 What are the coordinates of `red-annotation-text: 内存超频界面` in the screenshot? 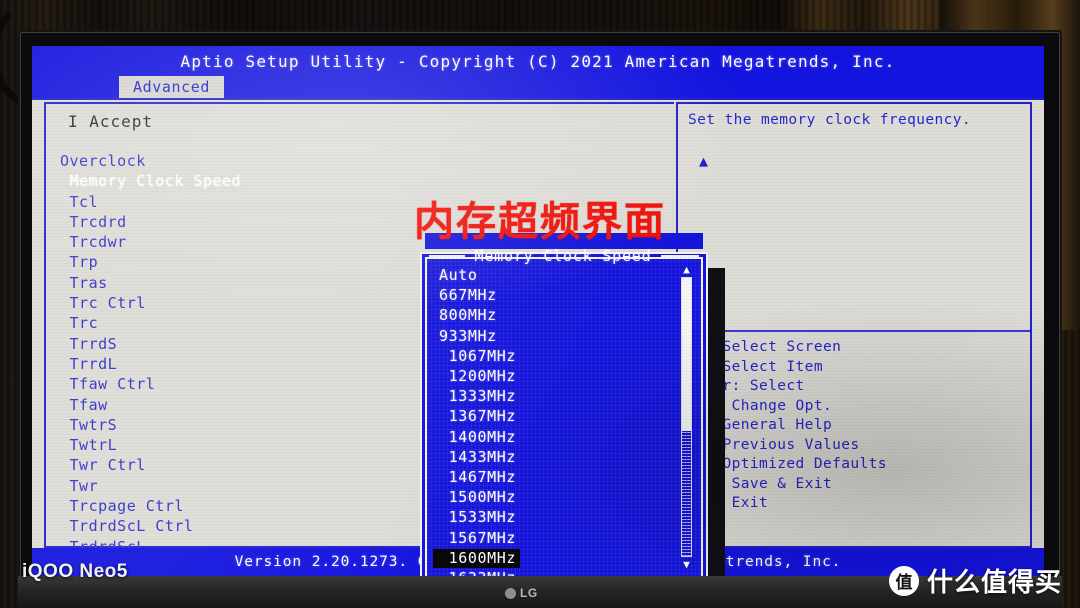 It's located at (540, 222).